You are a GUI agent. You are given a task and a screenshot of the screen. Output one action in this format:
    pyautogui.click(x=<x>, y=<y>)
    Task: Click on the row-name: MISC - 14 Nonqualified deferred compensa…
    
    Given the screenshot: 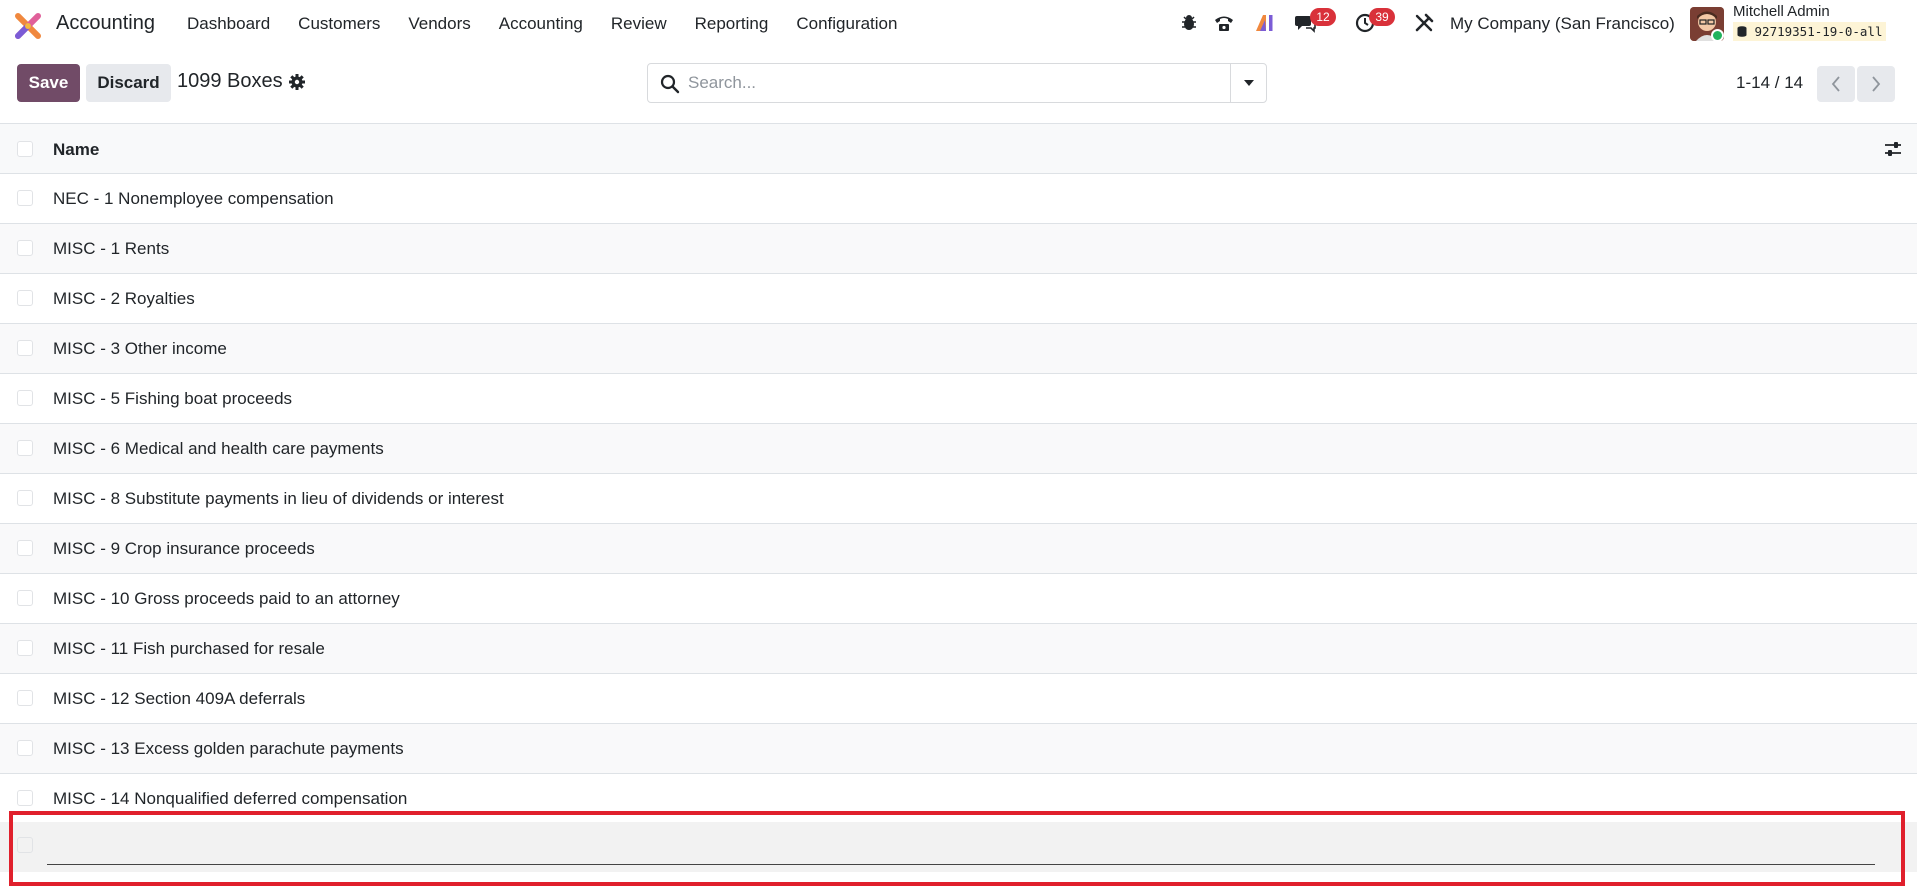 What is the action you would take?
    pyautogui.click(x=230, y=798)
    